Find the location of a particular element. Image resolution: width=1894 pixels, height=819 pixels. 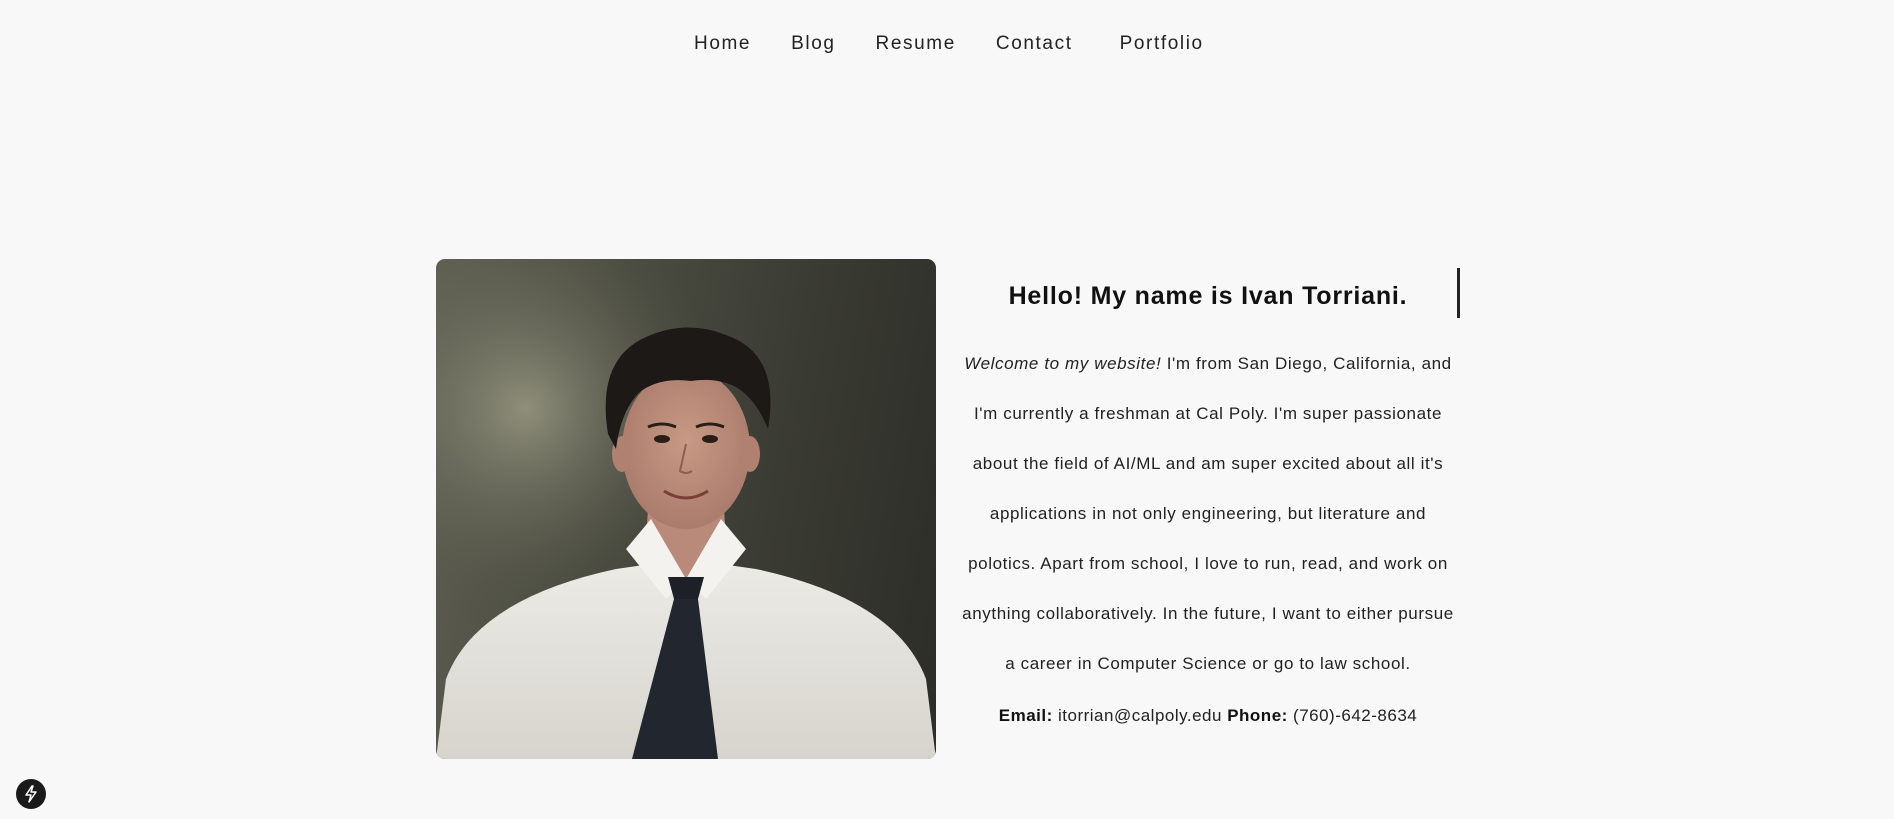

email-value: itorrian@calpoly.edu is located at coordinates (1140, 715).